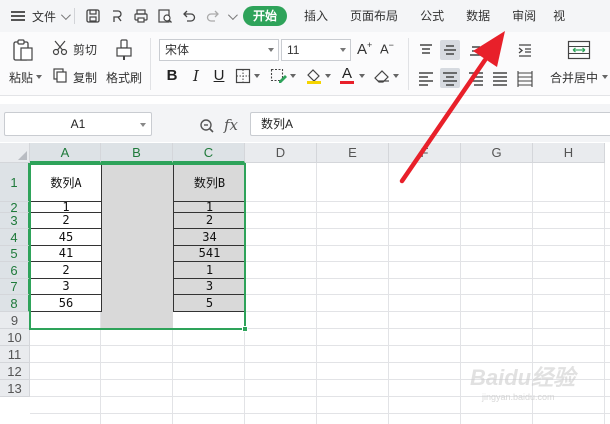 Image resolution: width=610 pixels, height=424 pixels. What do you see at coordinates (15, 354) in the screenshot?
I see `row-header-11: 11` at bounding box center [15, 354].